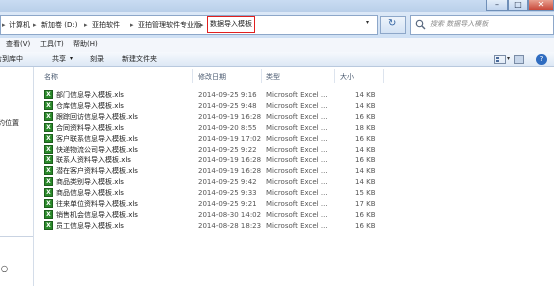 The width and height of the screenshot is (554, 286). Describe the element at coordinates (90, 106) in the screenshot. I see `file-name: 仓库信息导入模板.xls` at that location.